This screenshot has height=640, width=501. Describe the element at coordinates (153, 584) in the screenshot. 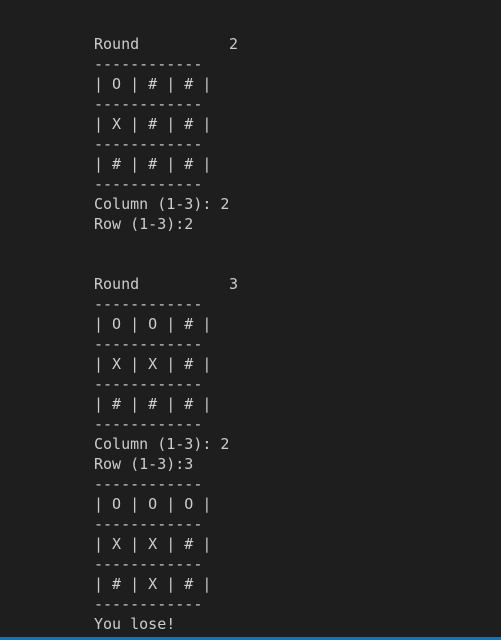

I see `board-row: | # | X | # |` at that location.